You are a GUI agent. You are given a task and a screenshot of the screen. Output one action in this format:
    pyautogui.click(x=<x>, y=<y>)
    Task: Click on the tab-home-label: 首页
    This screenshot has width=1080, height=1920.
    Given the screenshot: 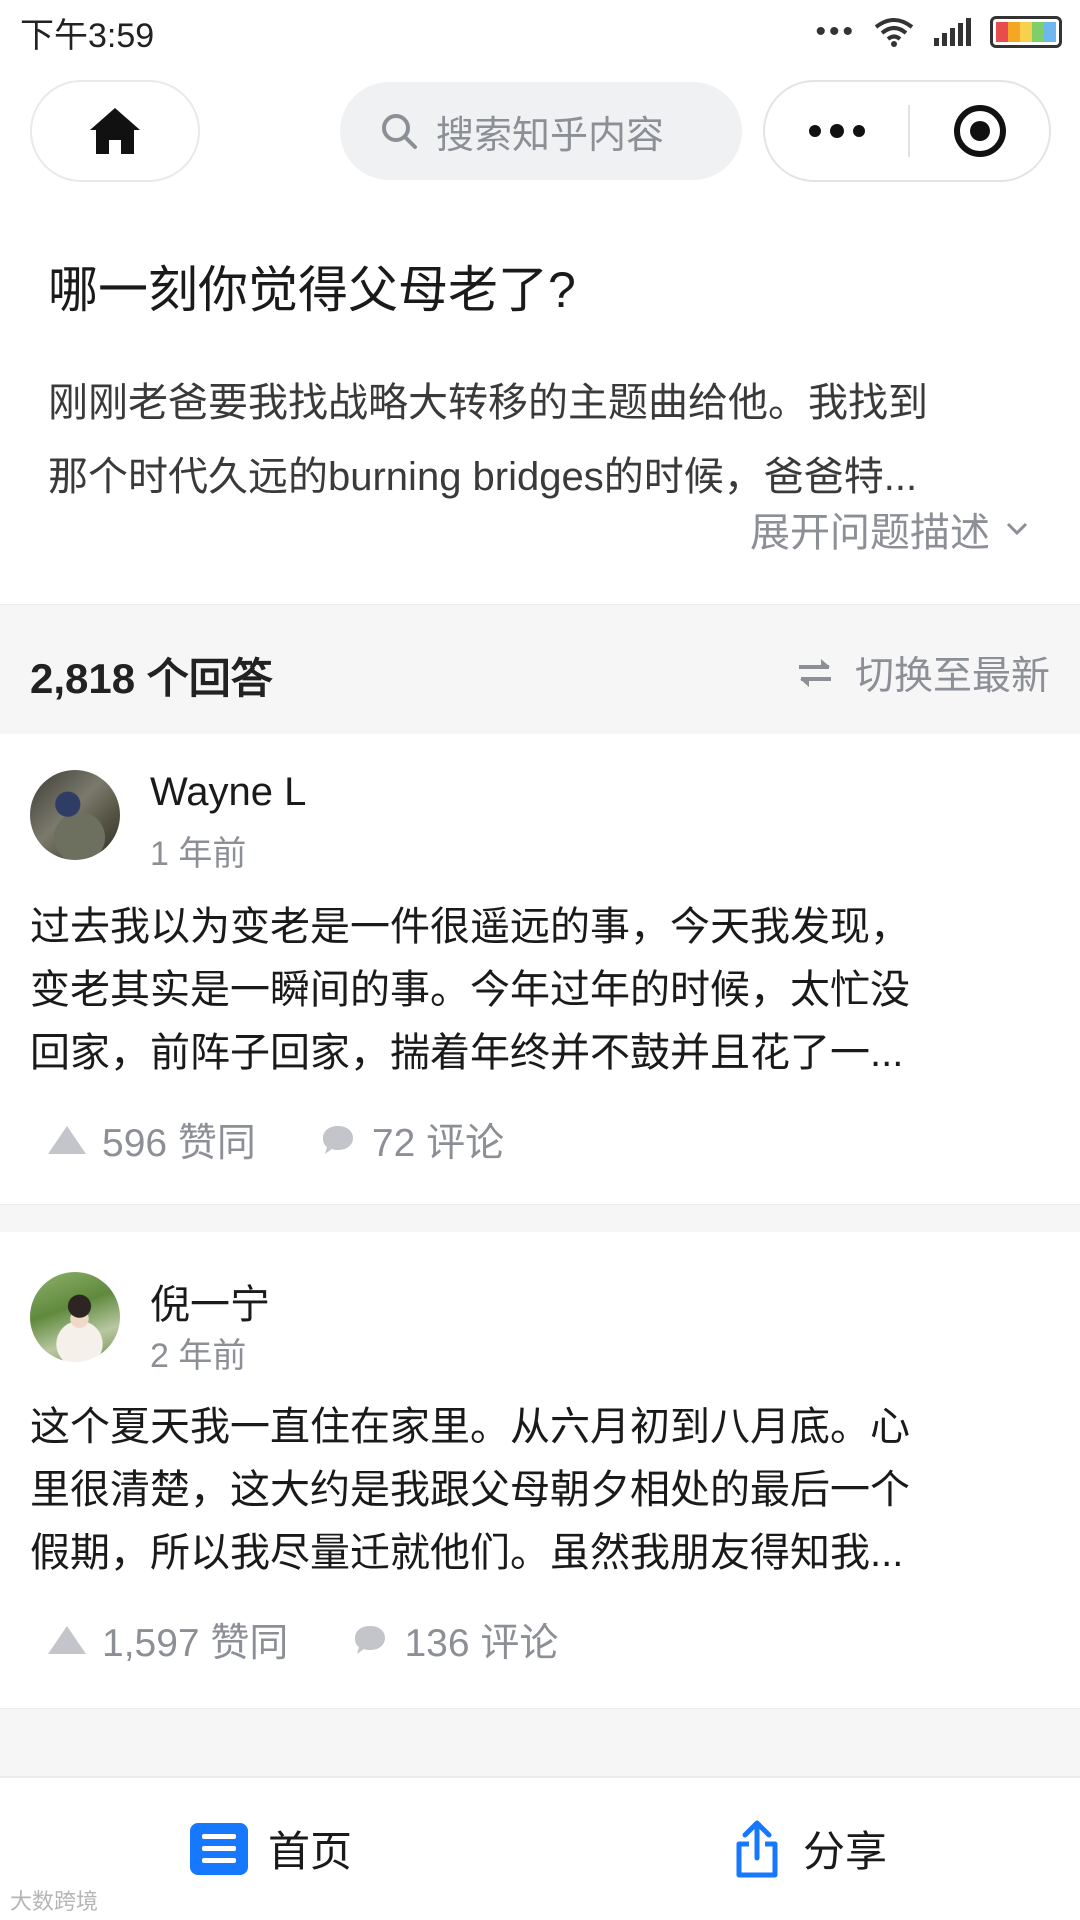 What is the action you would take?
    pyautogui.click(x=310, y=1851)
    